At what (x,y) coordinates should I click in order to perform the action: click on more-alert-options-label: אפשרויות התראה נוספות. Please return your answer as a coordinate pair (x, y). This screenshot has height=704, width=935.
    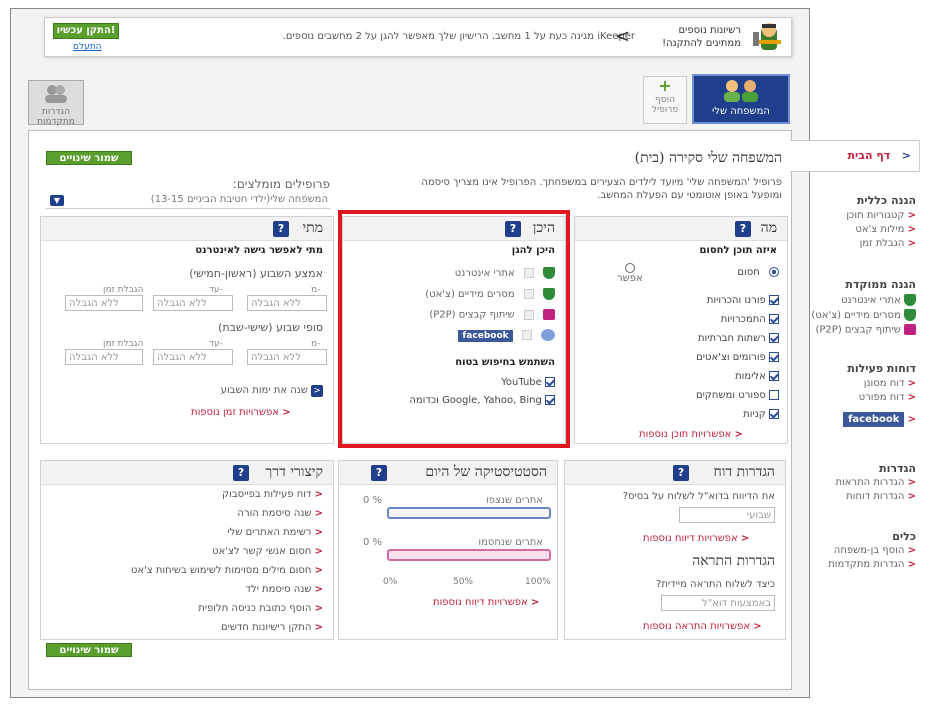
    Looking at the image, I should click on (697, 626).